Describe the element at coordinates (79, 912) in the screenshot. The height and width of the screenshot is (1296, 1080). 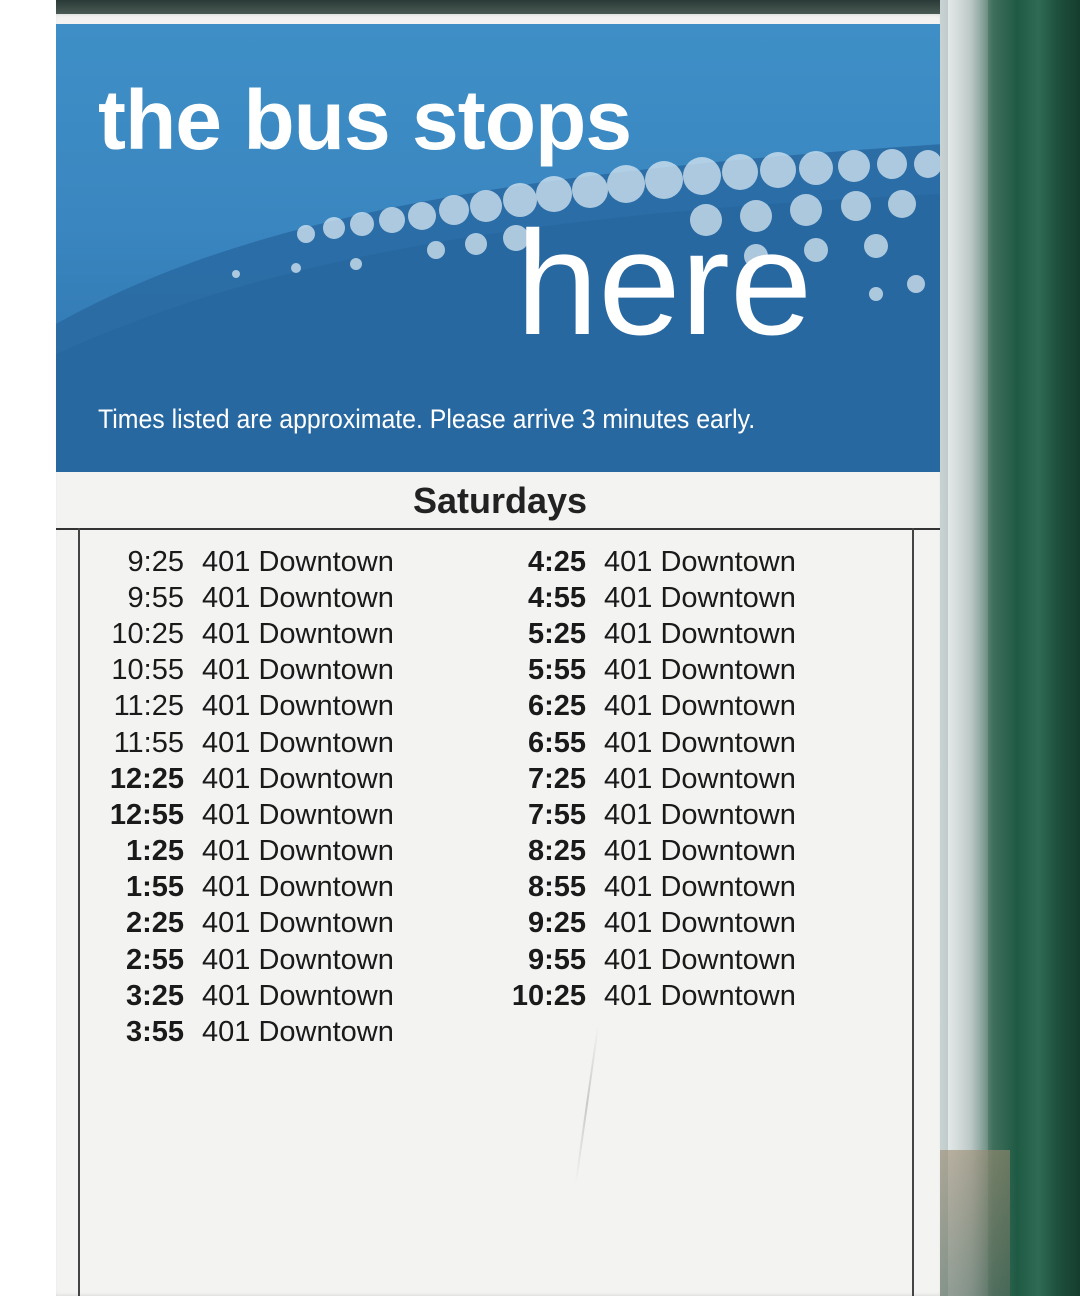
I see `table-border-left` at that location.